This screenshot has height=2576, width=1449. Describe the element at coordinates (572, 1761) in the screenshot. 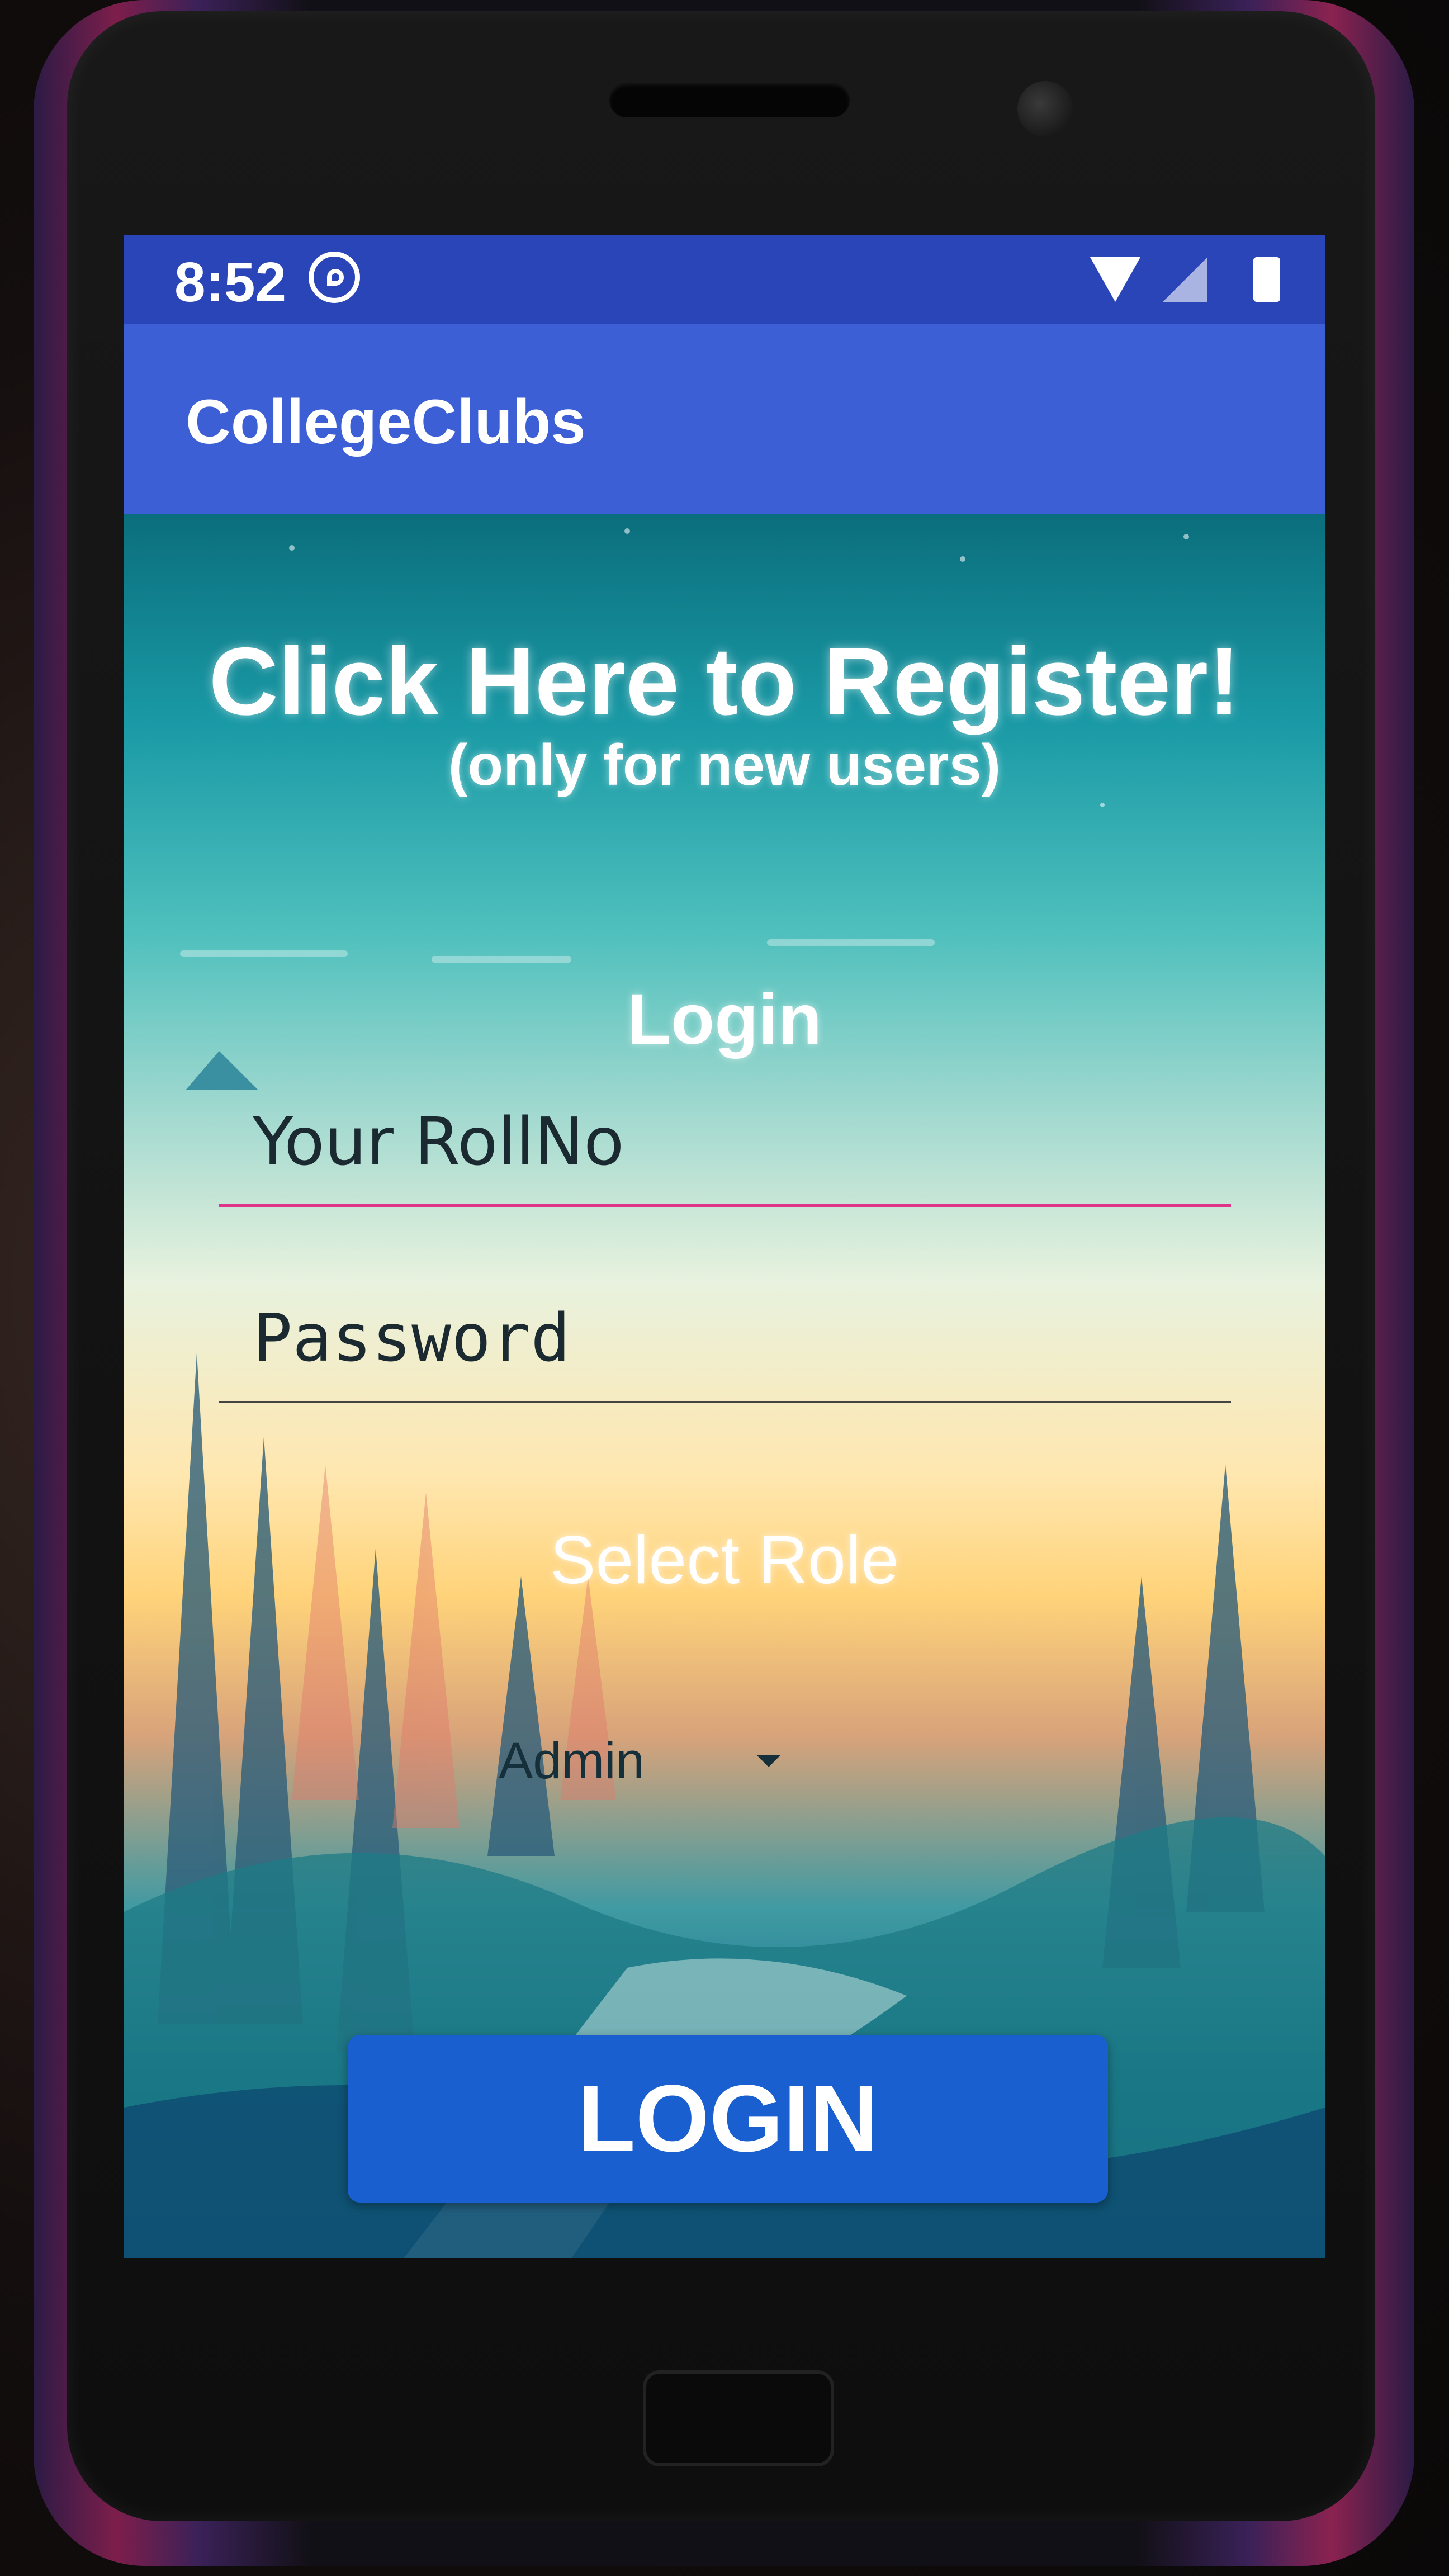

I see `role-selected-value: Admin` at that location.